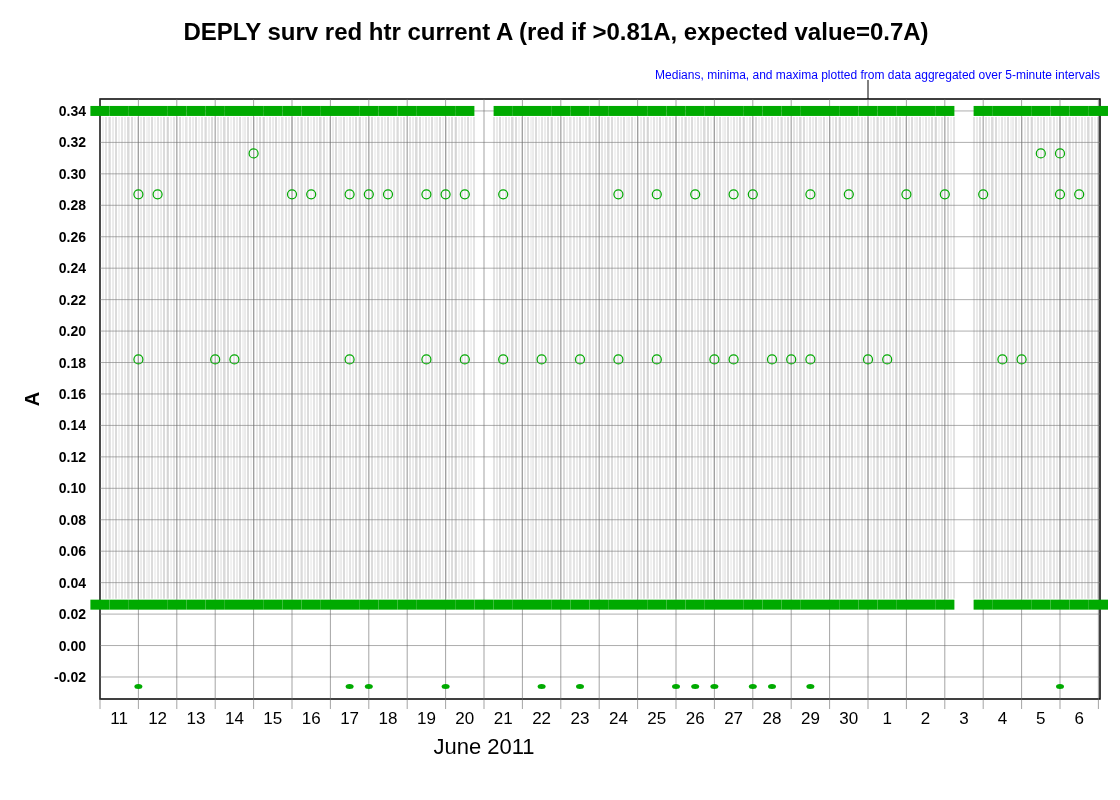 Image resolution: width=1120 pixels, height=800 pixels. What do you see at coordinates (72, 393) in the screenshot?
I see `axis-tick-label: 0.16` at bounding box center [72, 393].